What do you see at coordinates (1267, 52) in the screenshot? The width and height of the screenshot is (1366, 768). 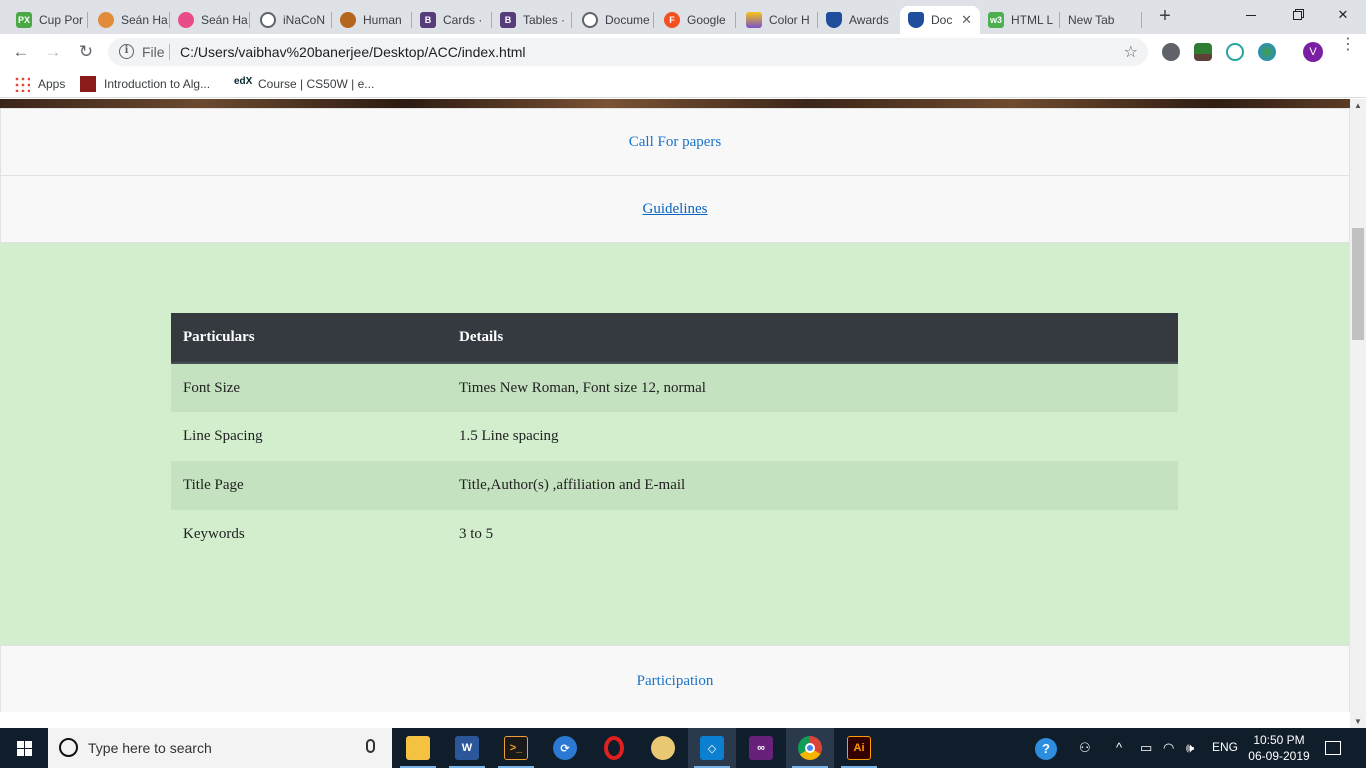 I see `globe-extension-icon` at bounding box center [1267, 52].